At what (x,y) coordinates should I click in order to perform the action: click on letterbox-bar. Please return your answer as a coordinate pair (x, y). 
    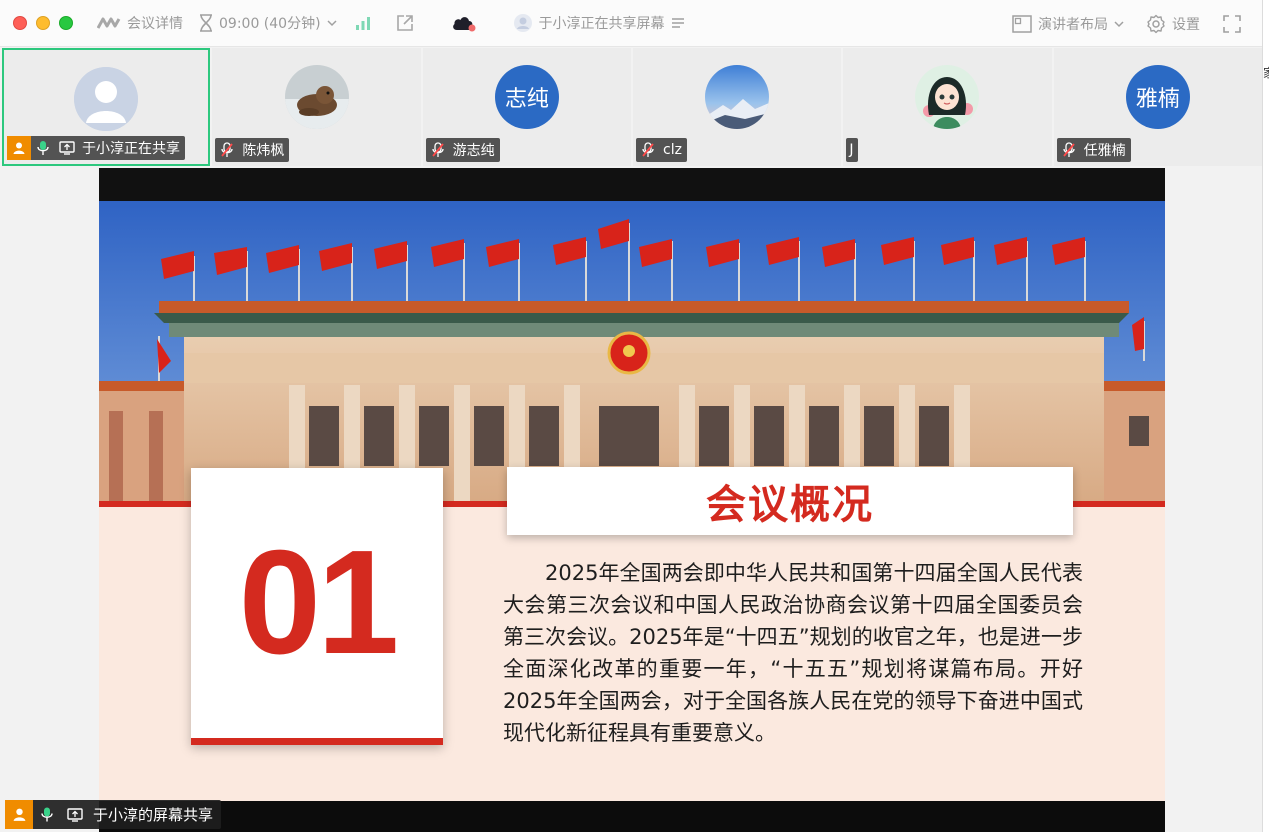
    Looking at the image, I should click on (632, 816).